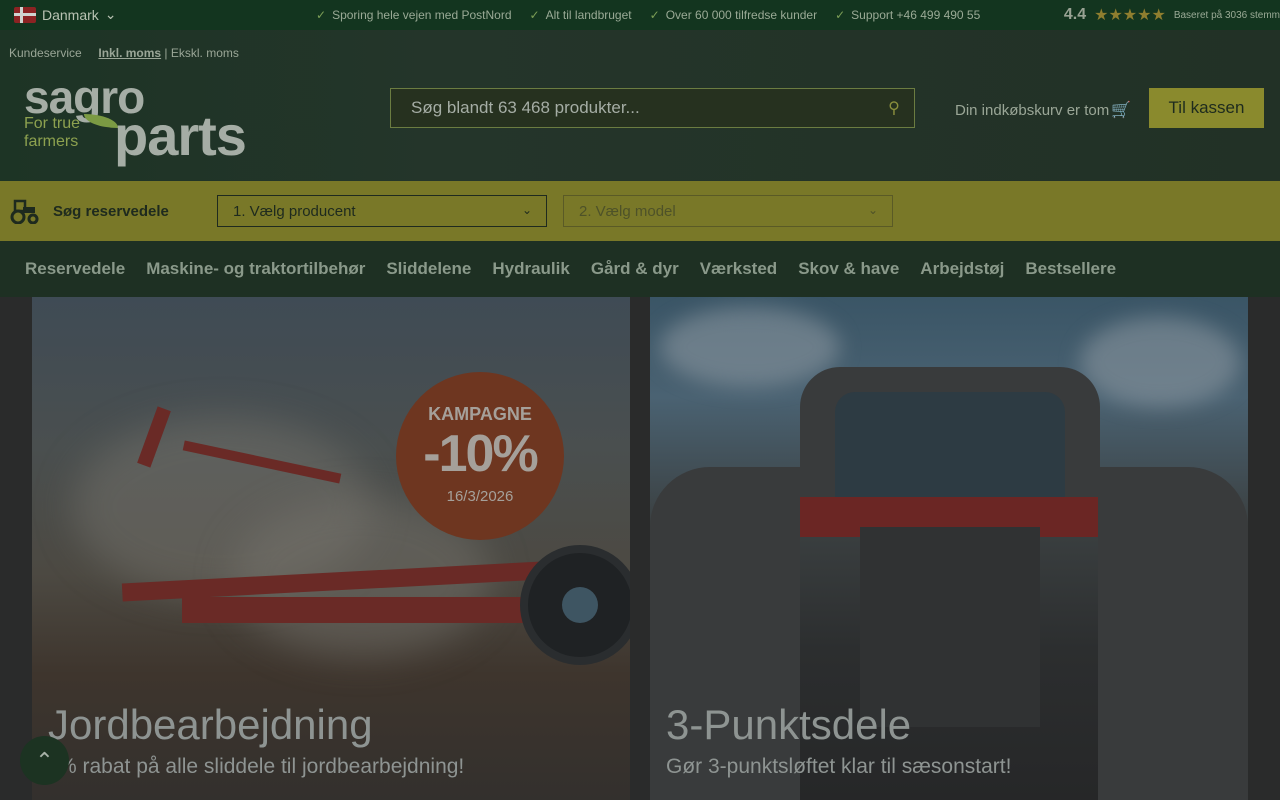 The height and width of the screenshot is (800, 1280). What do you see at coordinates (627, 211) in the screenshot?
I see `model-select-value: 2. Vælg model` at bounding box center [627, 211].